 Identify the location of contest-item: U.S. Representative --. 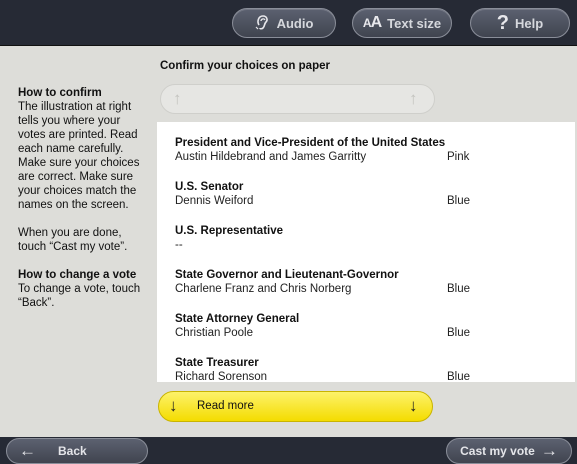
(370, 238).